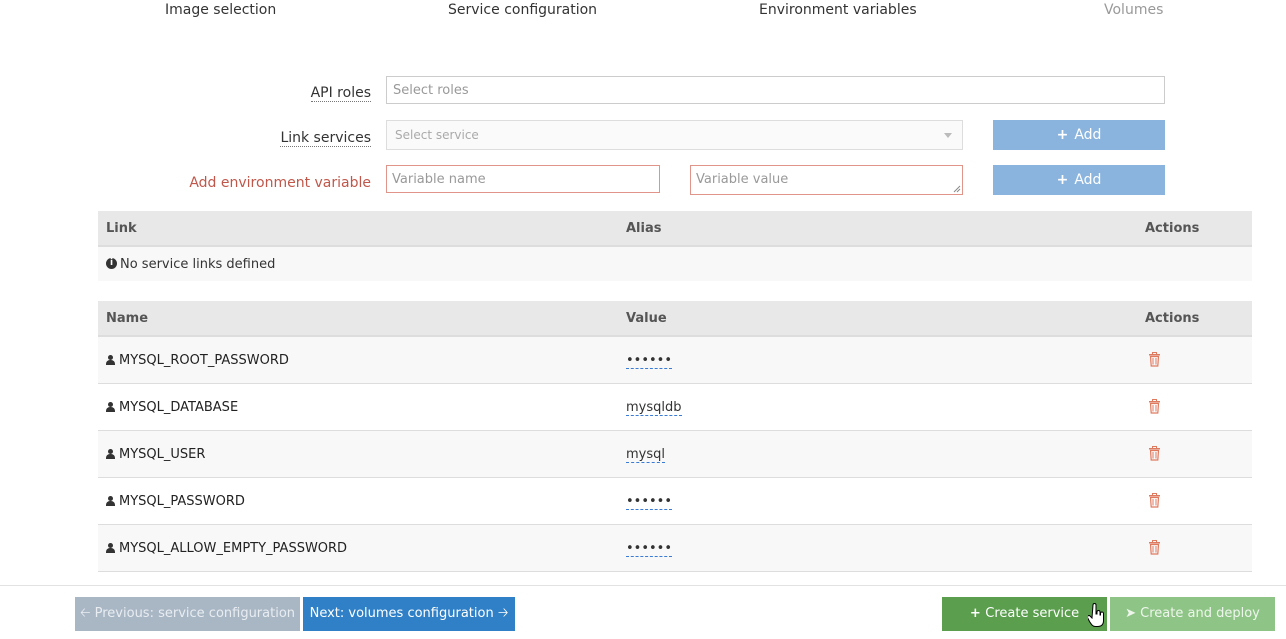  What do you see at coordinates (948, 135) in the screenshot?
I see `chevron-down-icon` at bounding box center [948, 135].